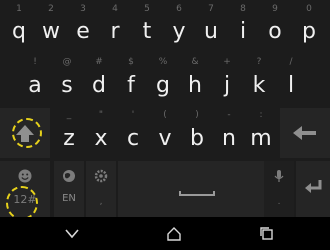 The image size is (330, 250). I want to click on key-hint: ), so click(197, 115).